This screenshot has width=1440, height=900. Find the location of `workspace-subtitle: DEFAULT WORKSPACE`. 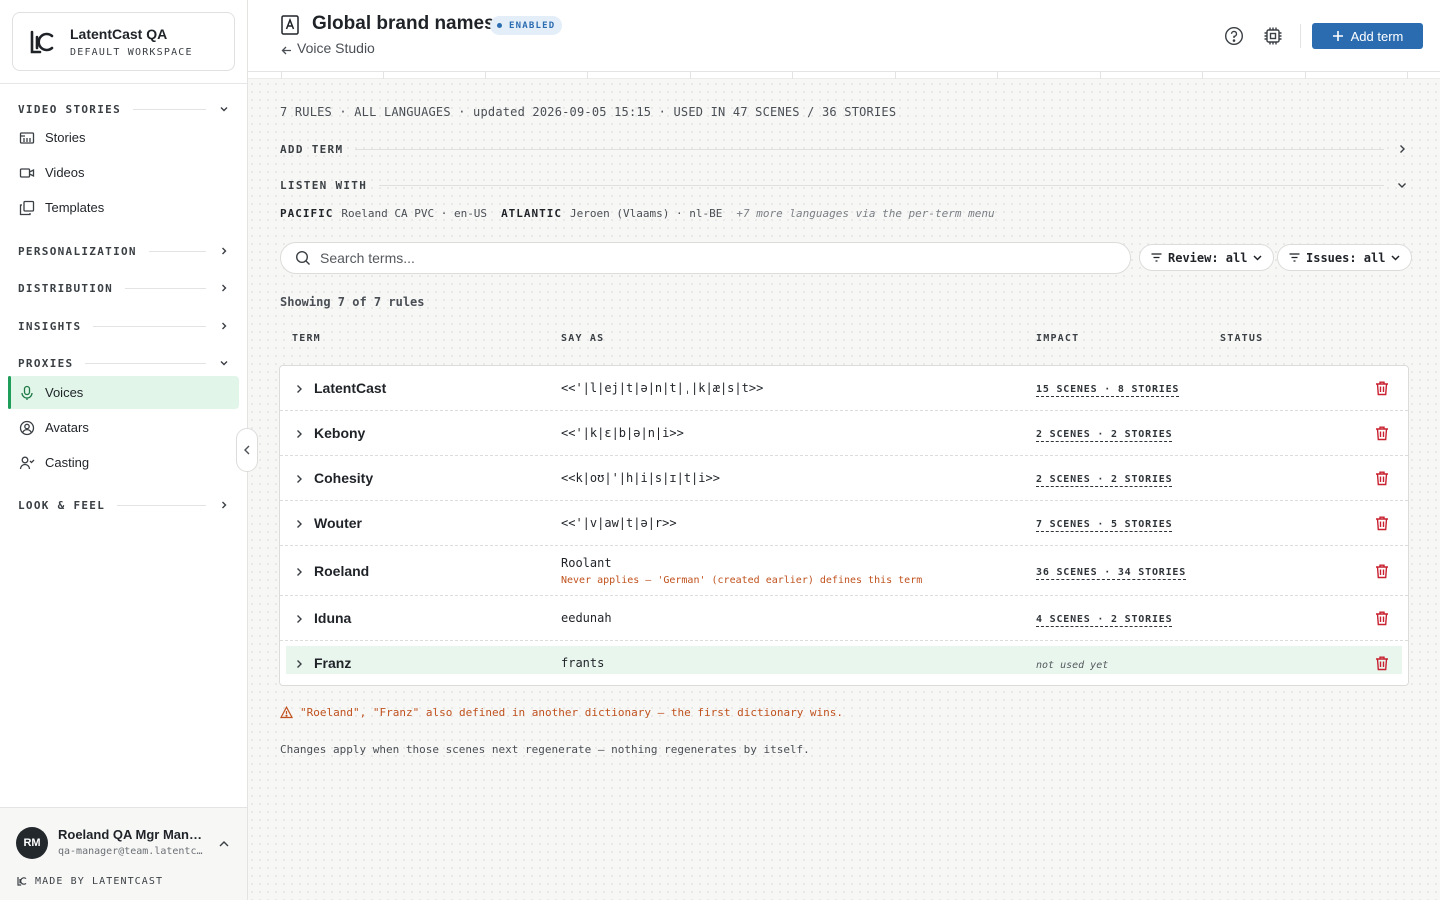

workspace-subtitle: DEFAULT WORKSPACE is located at coordinates (131, 52).